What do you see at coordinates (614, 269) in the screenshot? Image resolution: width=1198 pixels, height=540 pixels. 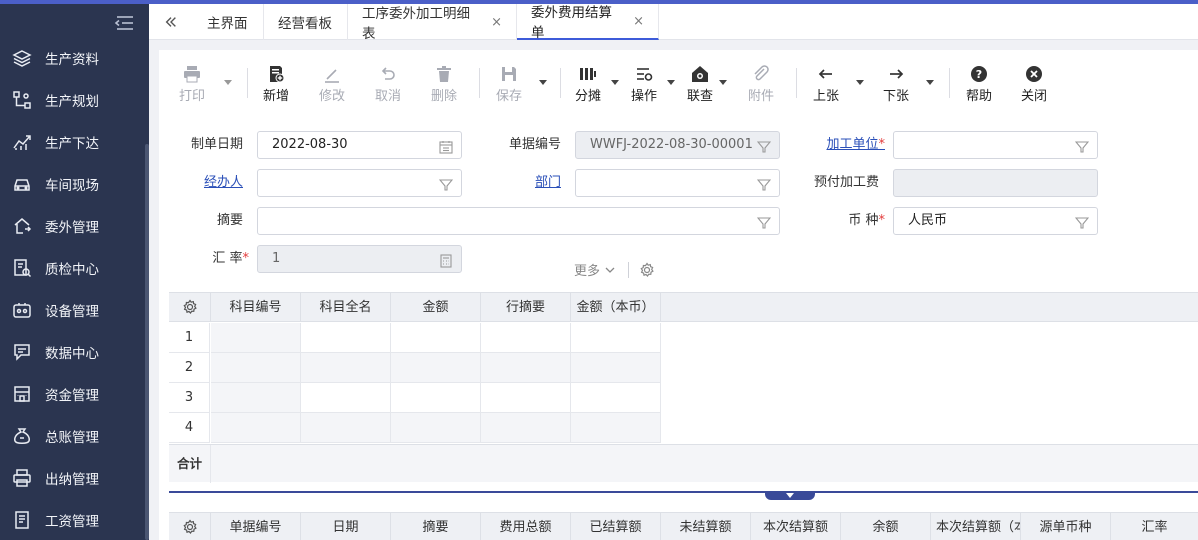 I see `more-options: 更多` at bounding box center [614, 269].